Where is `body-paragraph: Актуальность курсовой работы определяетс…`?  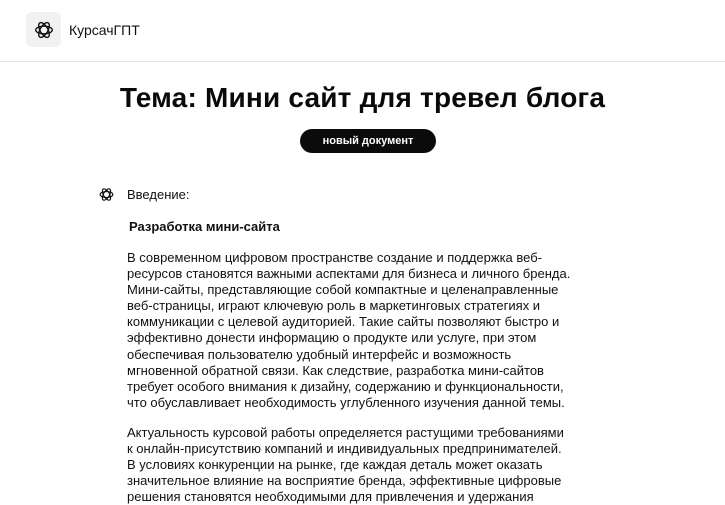
body-paragraph: Актуальность курсовой работы определяетс… is located at coordinates (345, 465).